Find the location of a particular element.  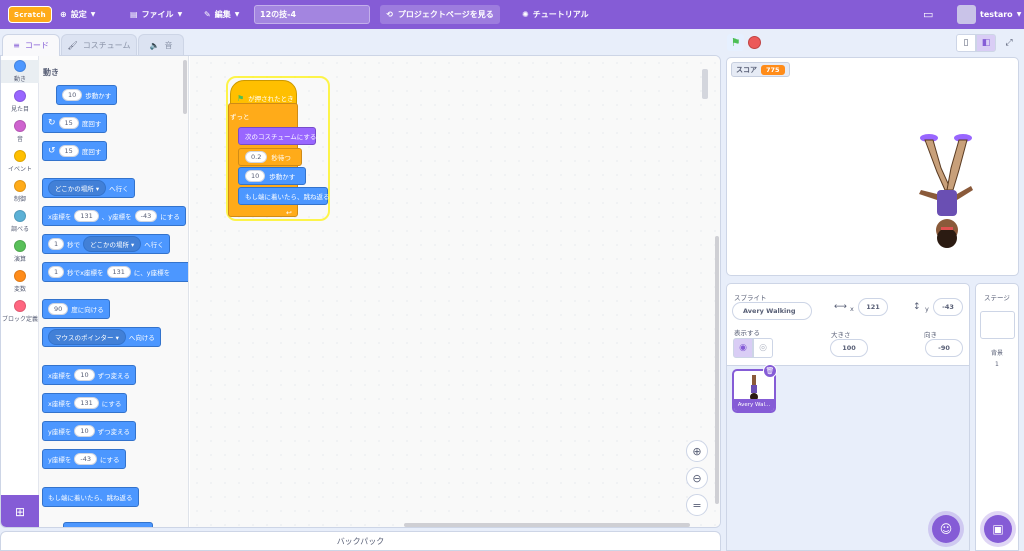

block-move-steps: 10 歩動かす is located at coordinates (87, 95).